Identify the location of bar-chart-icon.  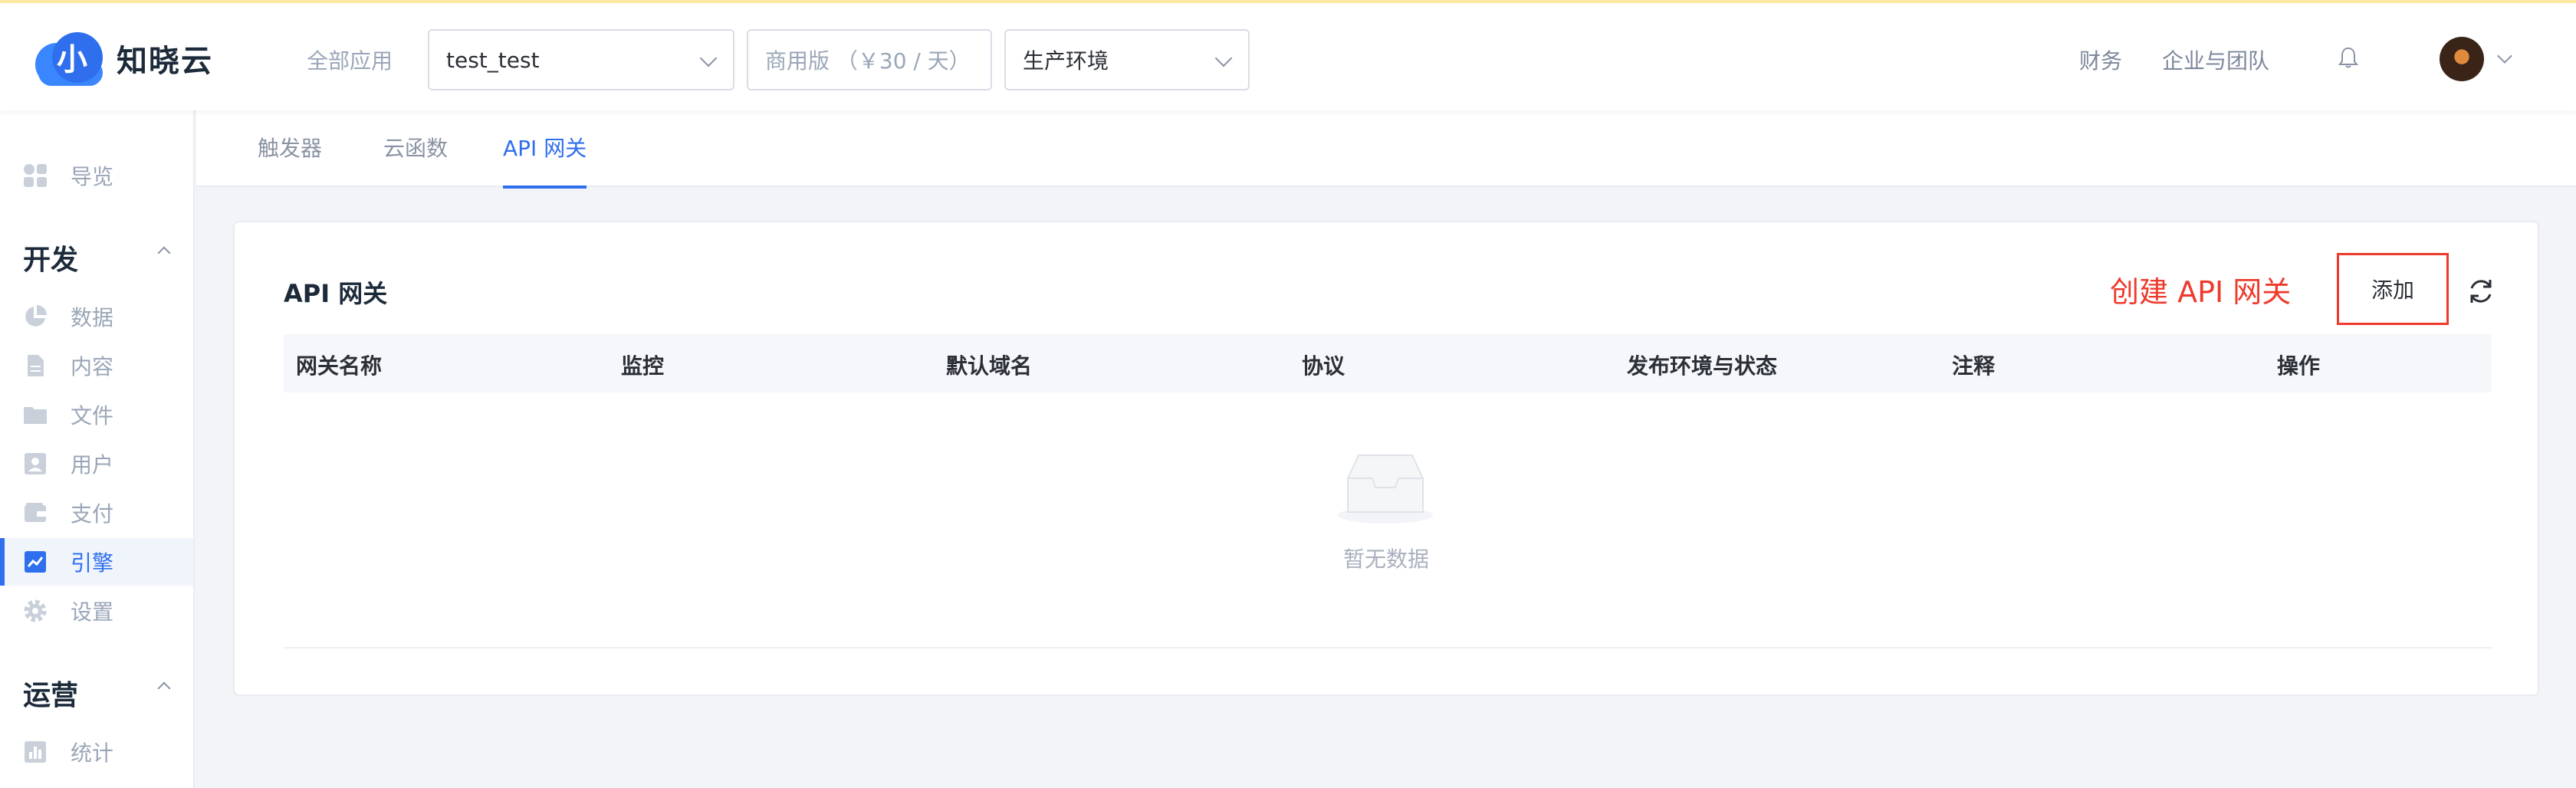
(36, 752).